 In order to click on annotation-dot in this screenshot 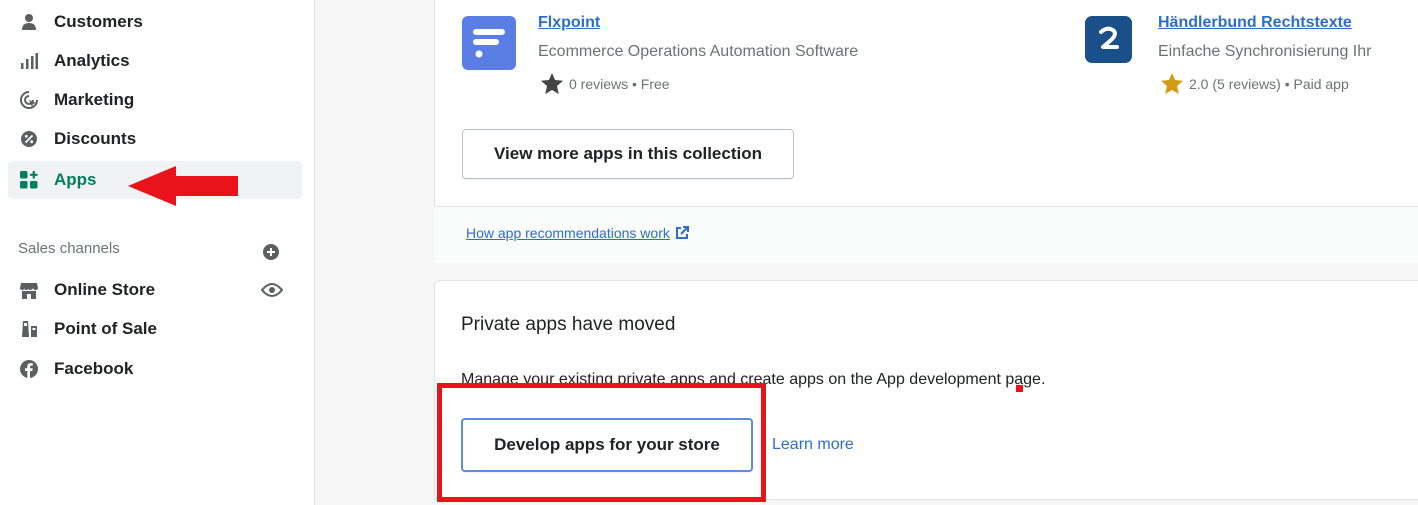, I will do `click(1019, 388)`.